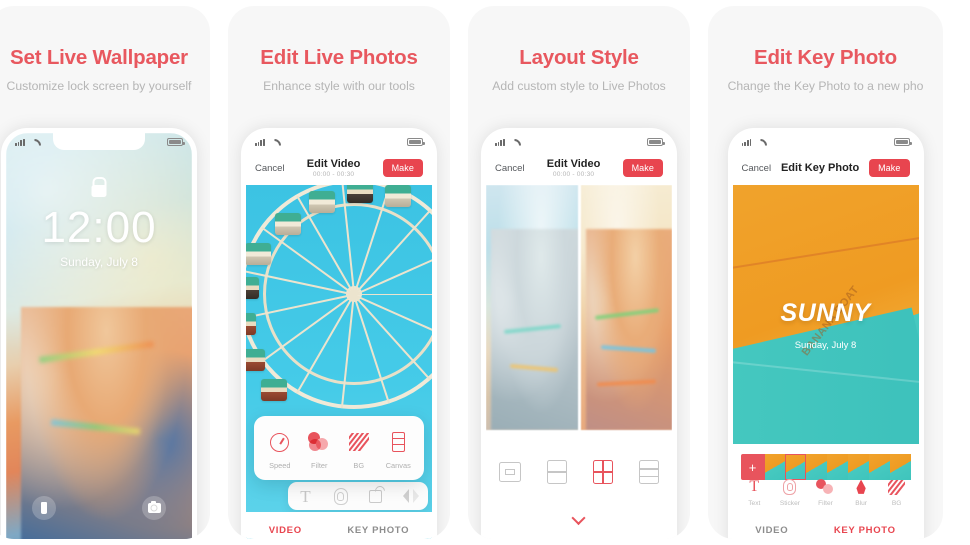 This screenshot has height=545, width=970. Describe the element at coordinates (789, 503) in the screenshot. I see `tool-label: Sticker` at that location.